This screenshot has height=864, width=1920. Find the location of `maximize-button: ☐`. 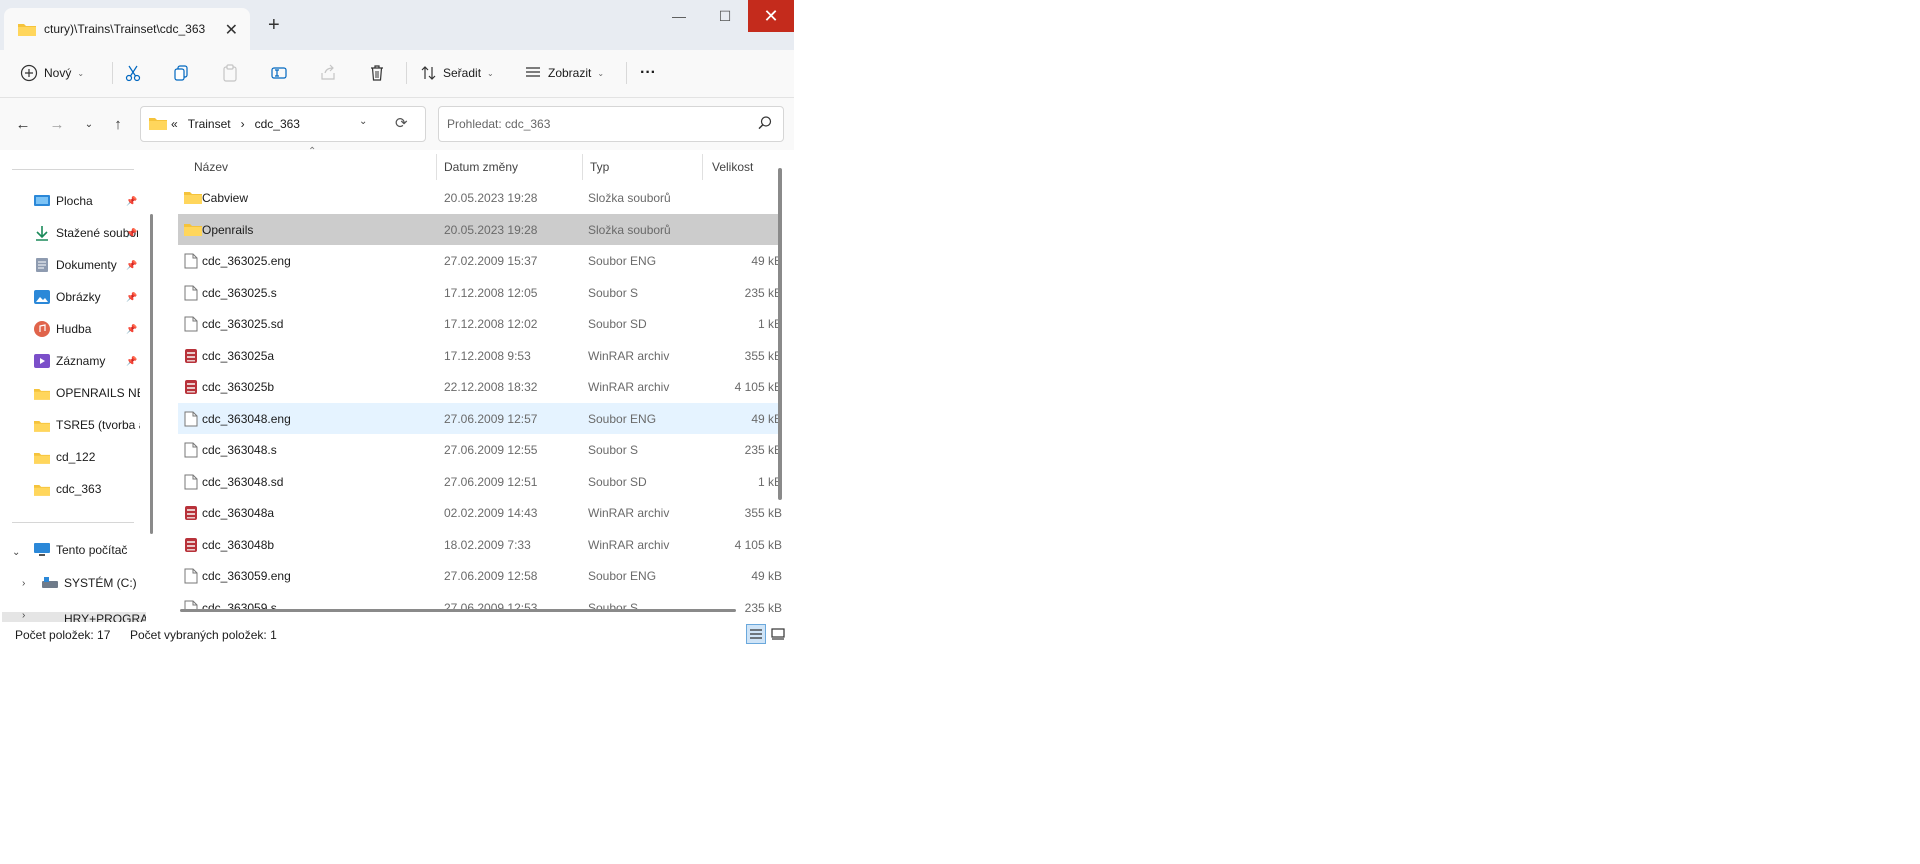

maximize-button: ☐ is located at coordinates (725, 16).